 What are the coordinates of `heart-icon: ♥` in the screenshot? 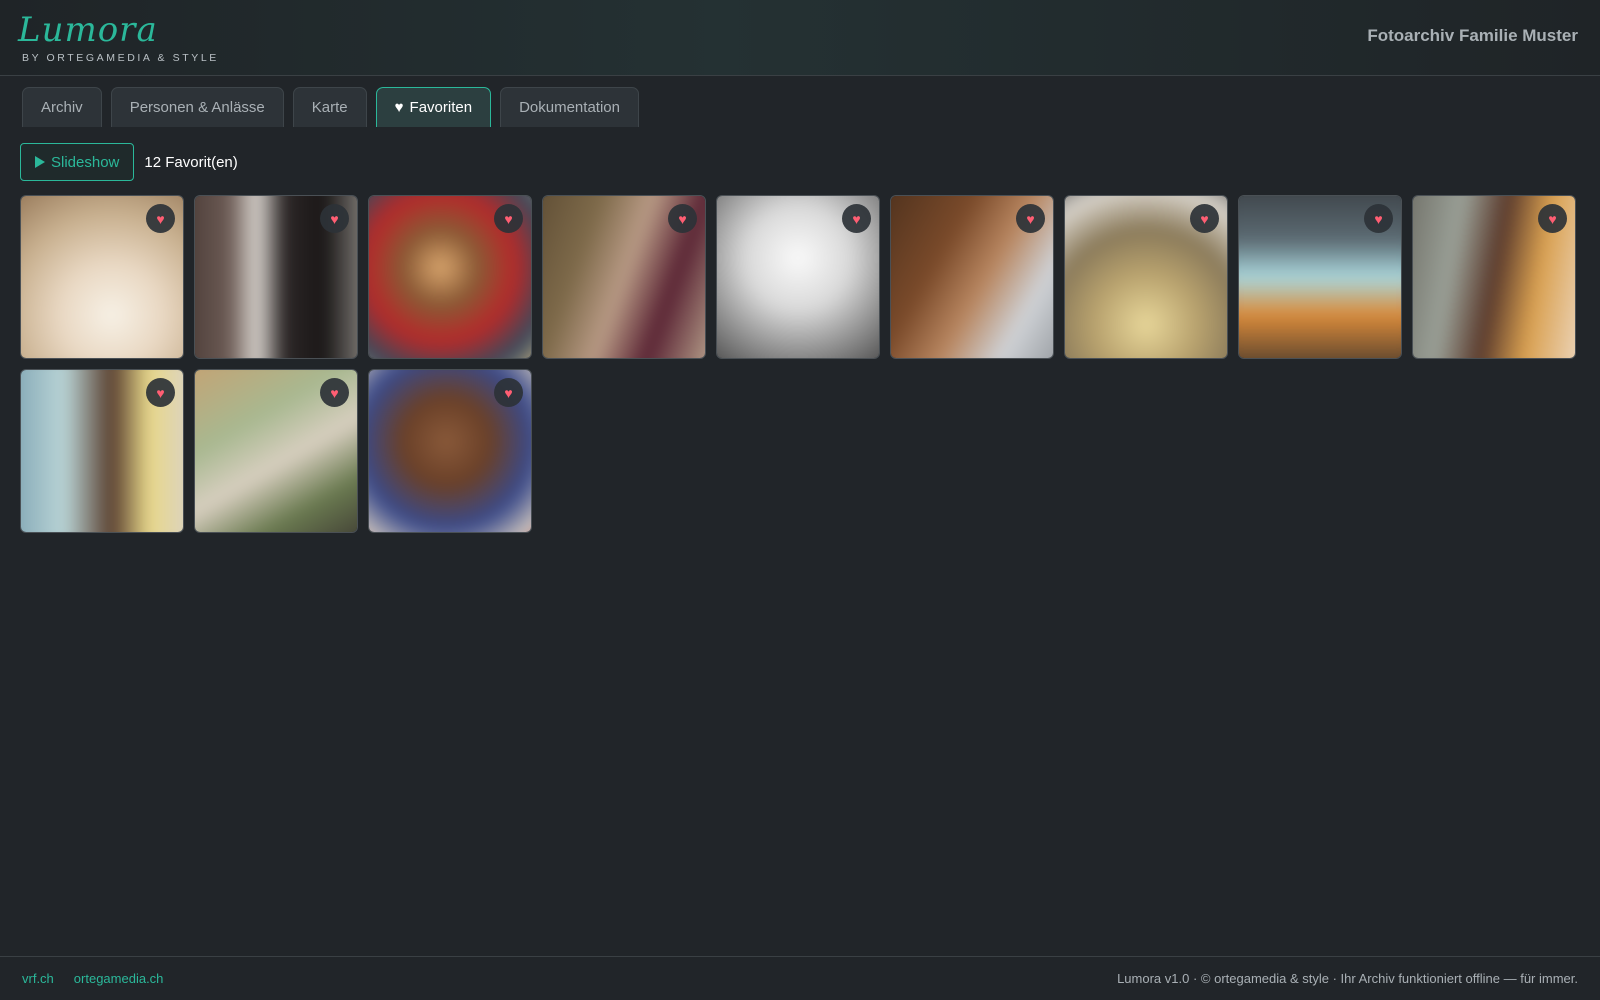 It's located at (399, 107).